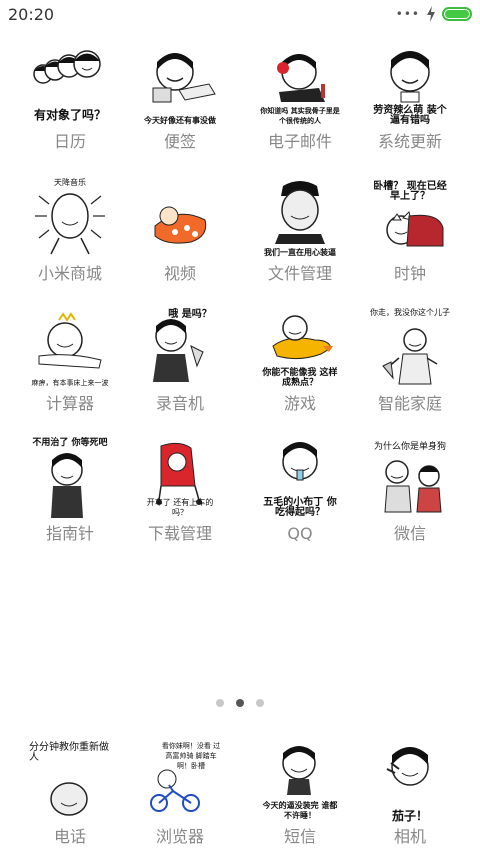 The height and width of the screenshot is (853, 480). I want to click on clock-icon: 卧槽？ 现在已经早上了？, so click(410, 217).